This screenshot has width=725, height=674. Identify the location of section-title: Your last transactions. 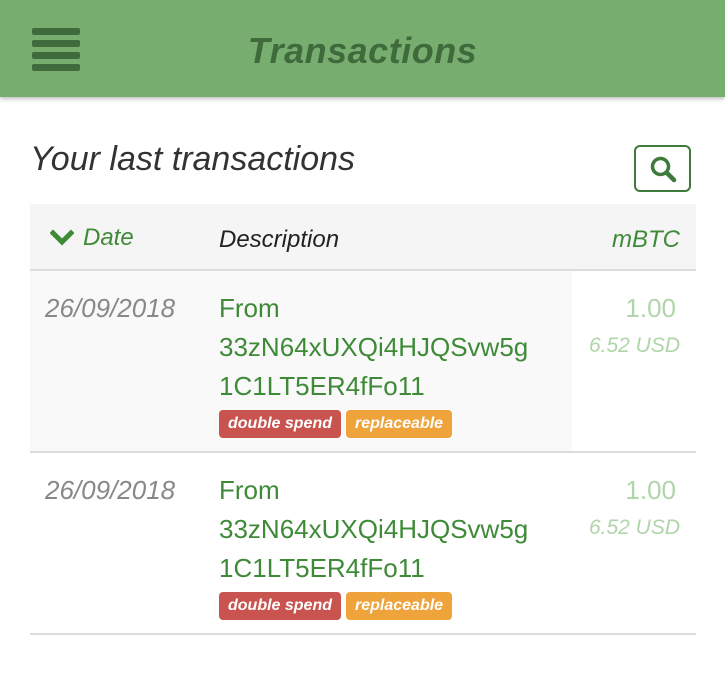
(193, 159).